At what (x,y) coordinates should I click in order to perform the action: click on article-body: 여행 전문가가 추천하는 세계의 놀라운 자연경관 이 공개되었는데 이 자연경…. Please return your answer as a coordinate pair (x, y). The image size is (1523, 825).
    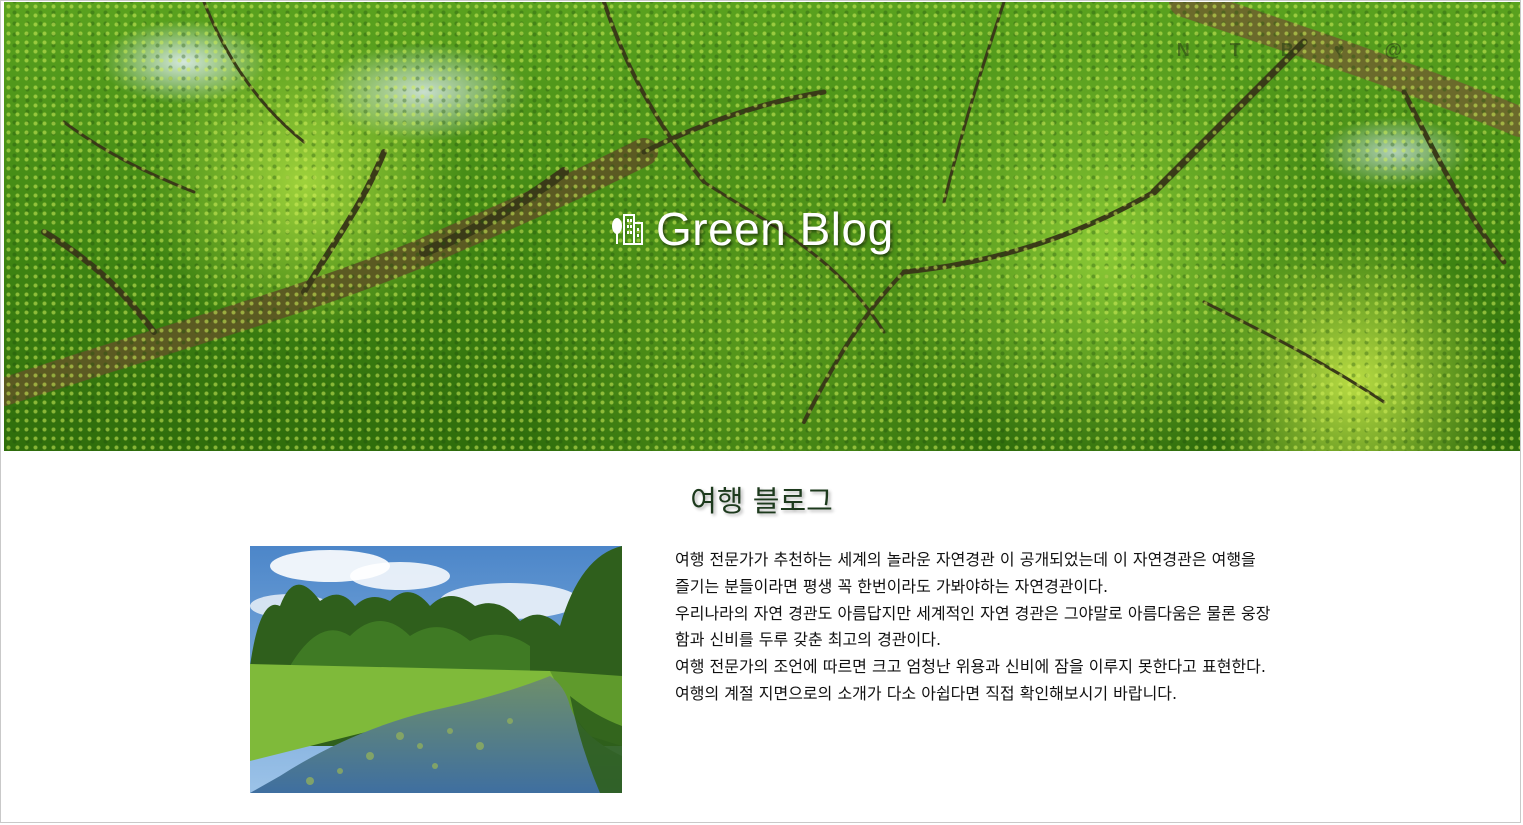
    Looking at the image, I should click on (975, 627).